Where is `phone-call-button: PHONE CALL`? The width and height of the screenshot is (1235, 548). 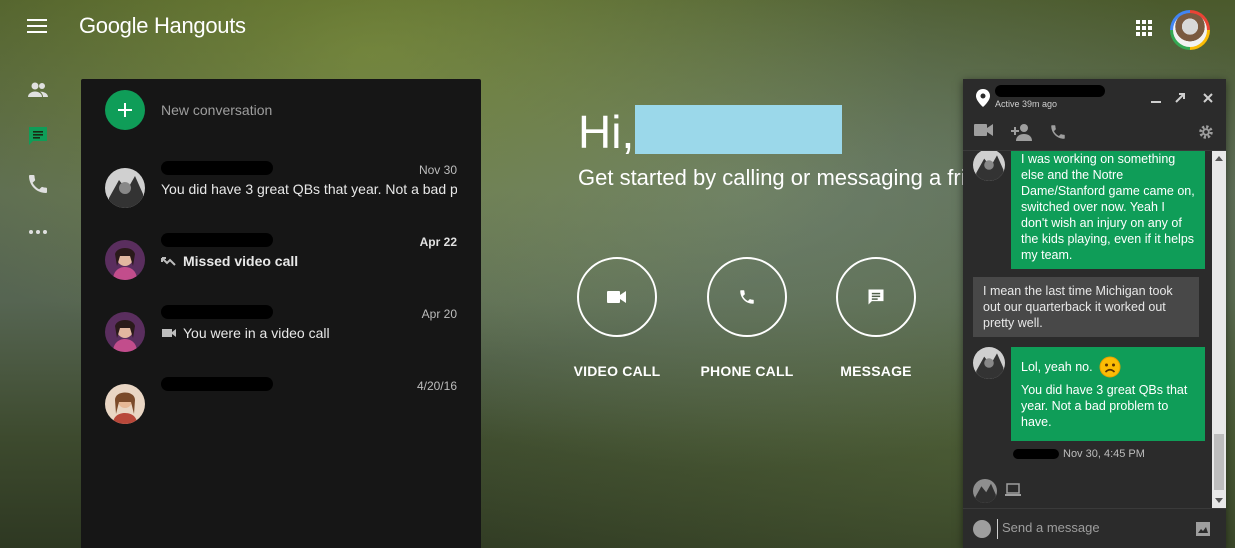 phone-call-button: PHONE CALL is located at coordinates (747, 318).